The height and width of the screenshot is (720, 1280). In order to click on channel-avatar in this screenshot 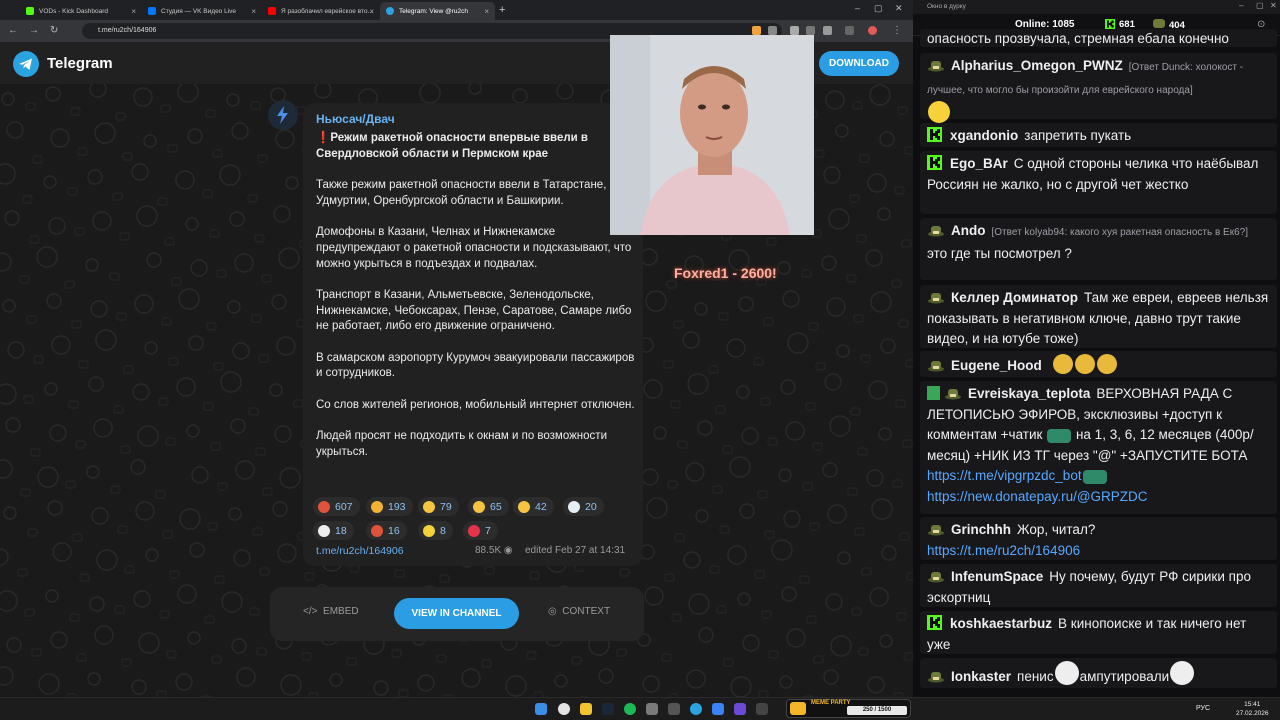, I will do `click(283, 115)`.